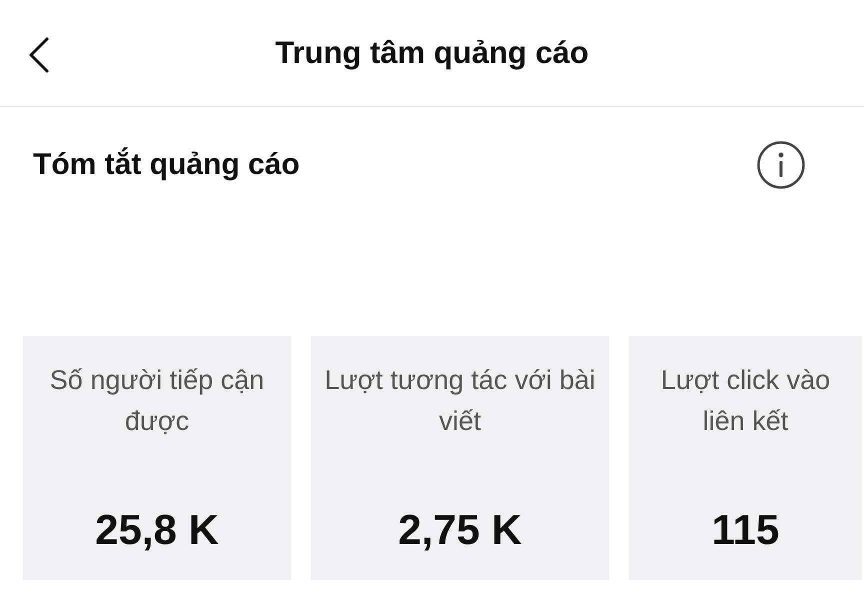  What do you see at coordinates (432, 53) in the screenshot?
I see `page-title: Trung tâm quảng cáo` at bounding box center [432, 53].